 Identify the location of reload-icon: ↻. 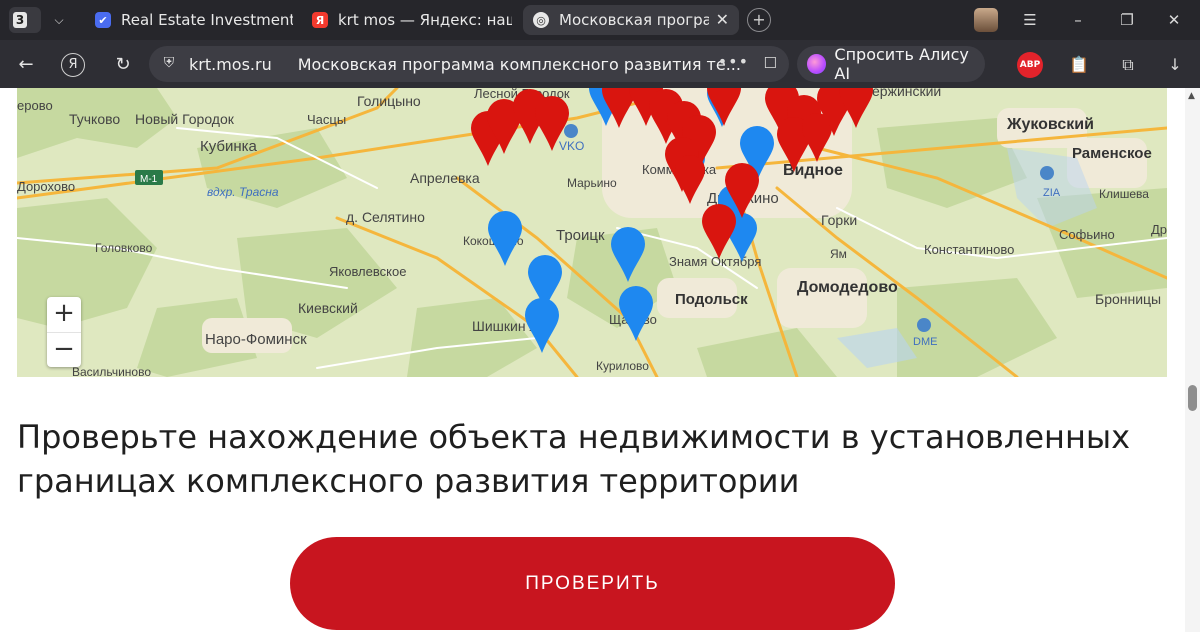
(123, 65).